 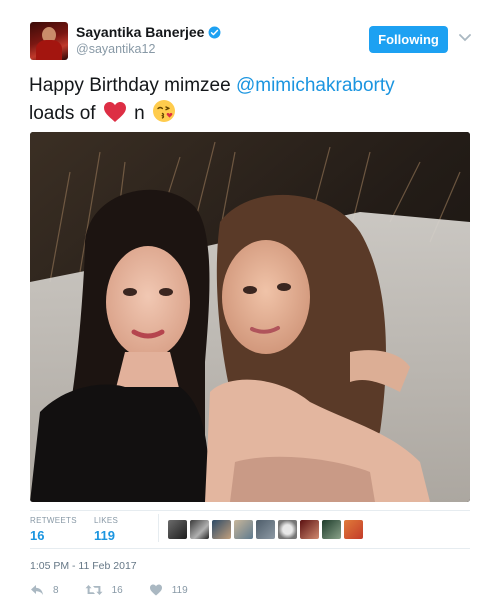 I want to click on retweet-button: 16, so click(x=104, y=590).